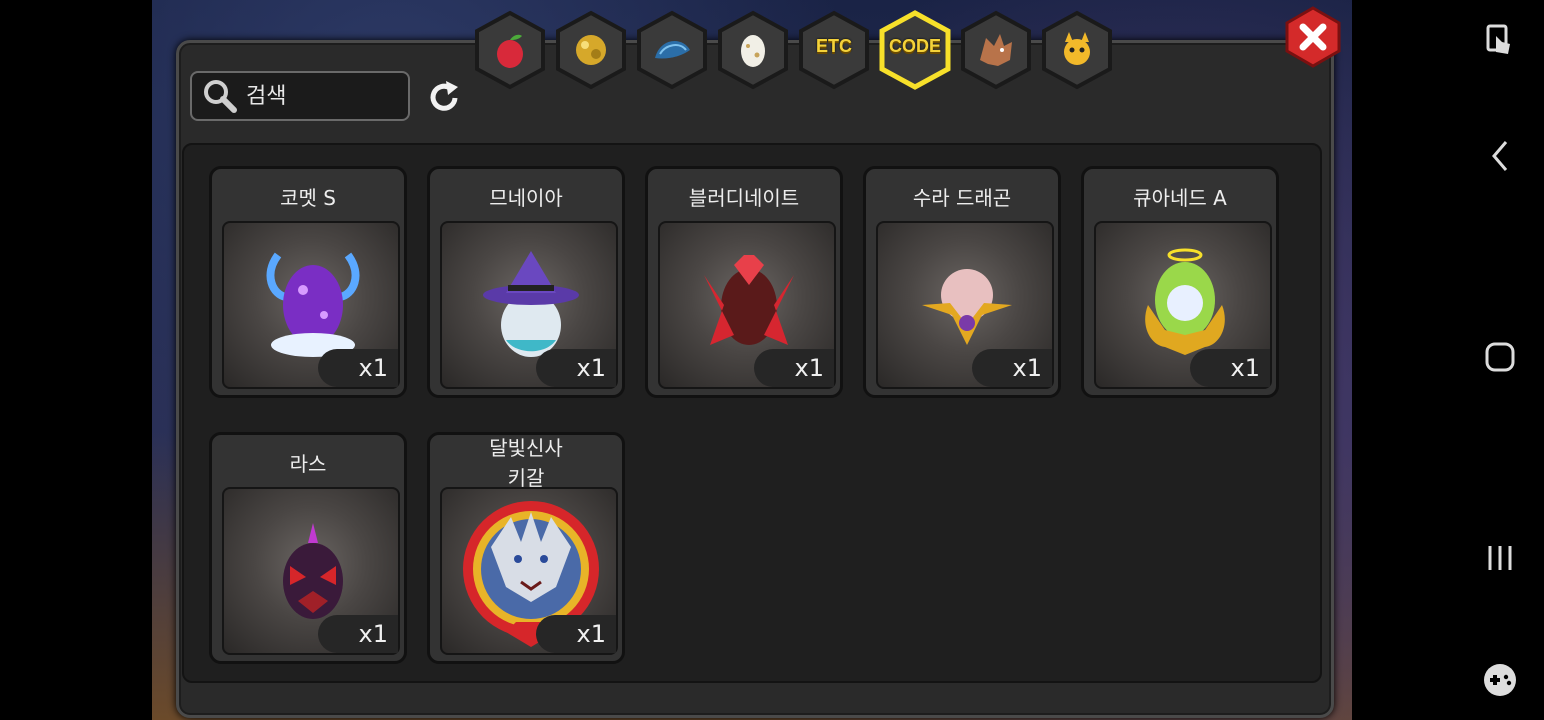 The width and height of the screenshot is (1544, 720). I want to click on tab-monster, so click(1077, 50).